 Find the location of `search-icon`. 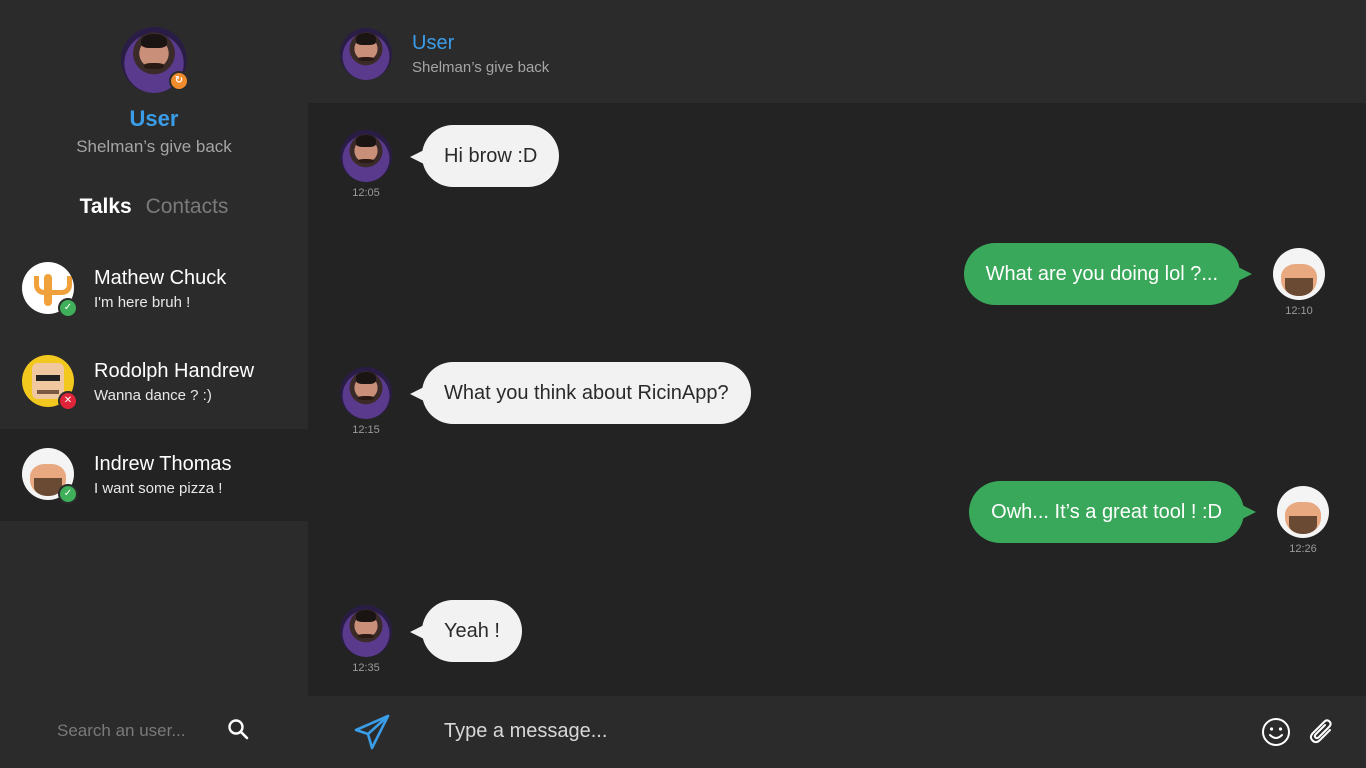

search-icon is located at coordinates (238, 729).